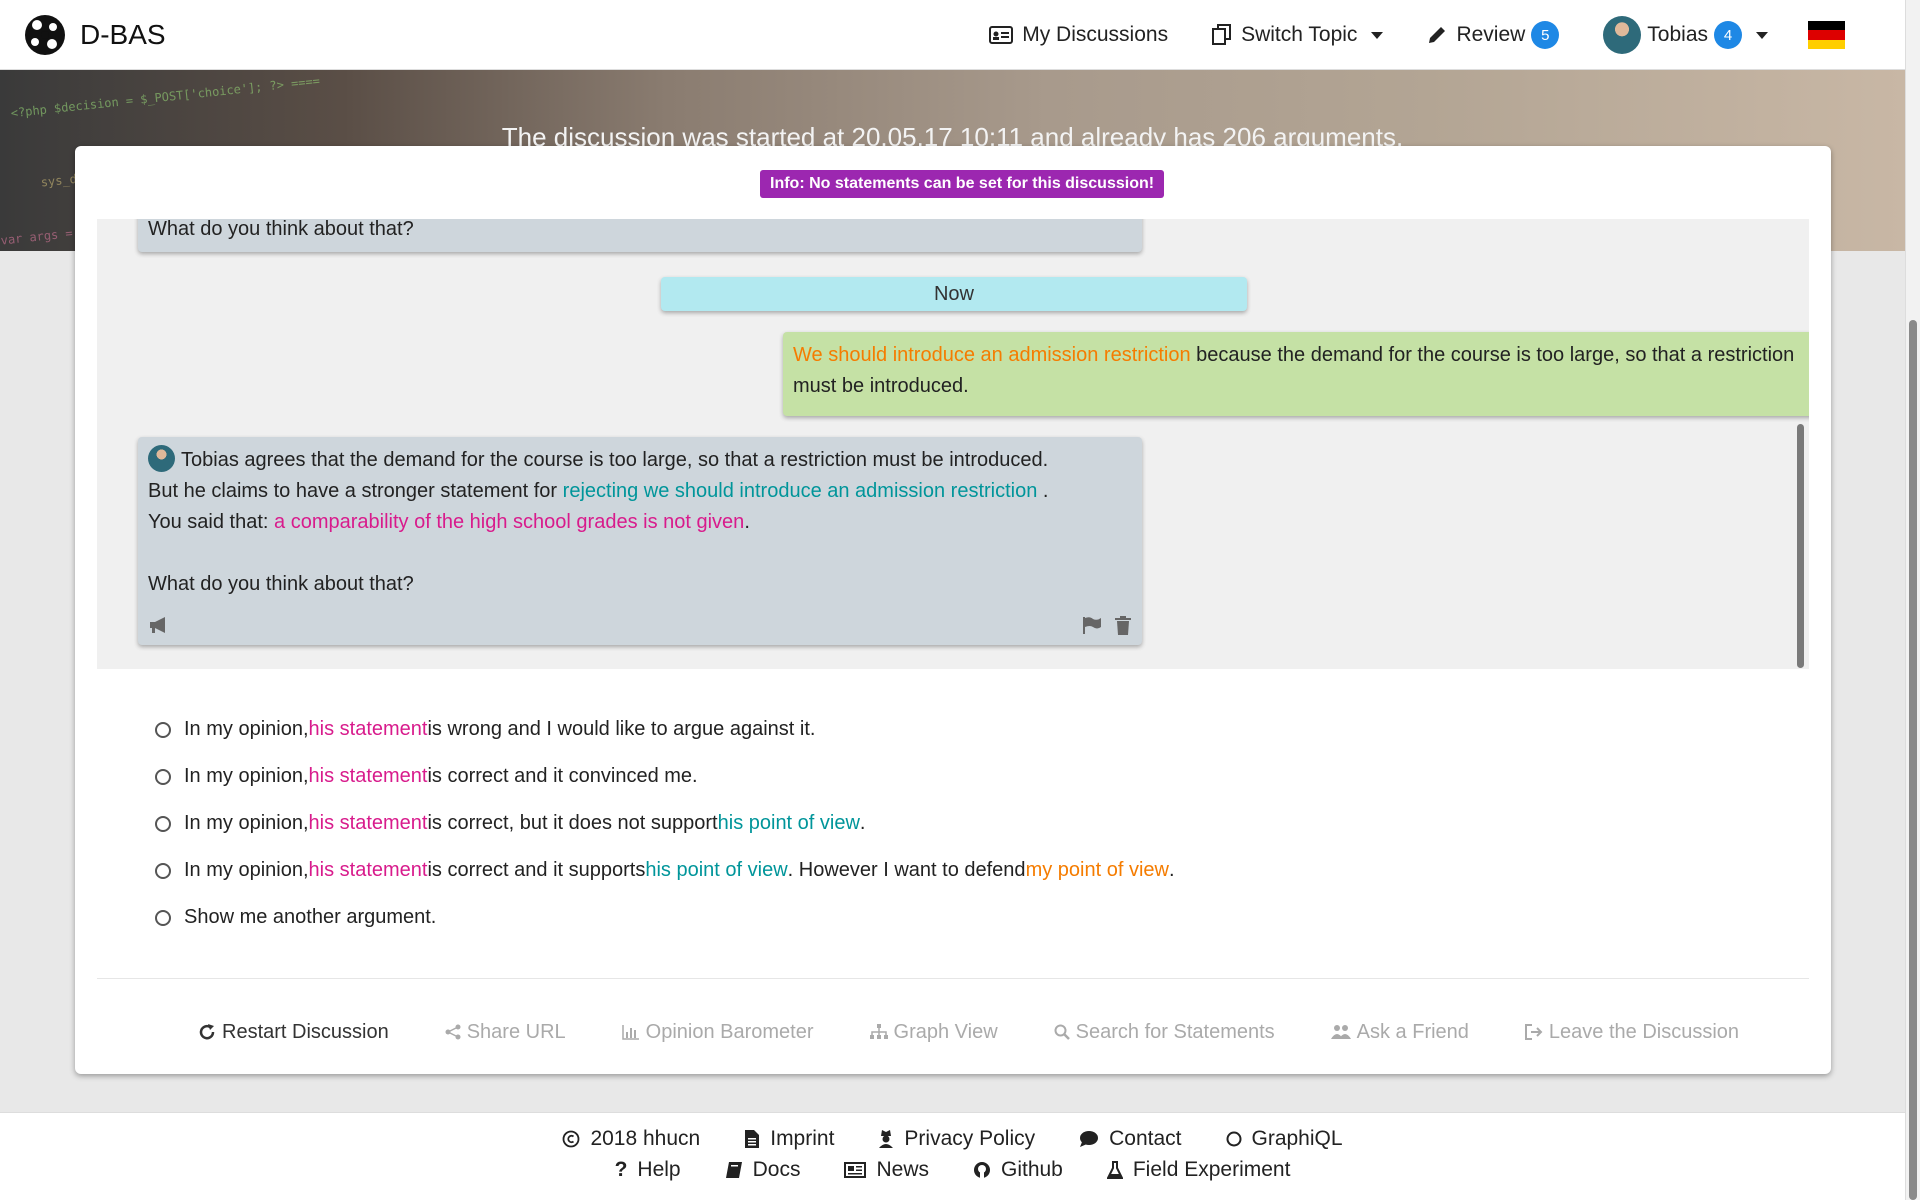 This screenshot has height=1200, width=1920. I want to click on bar-chart-icon, so click(630, 1032).